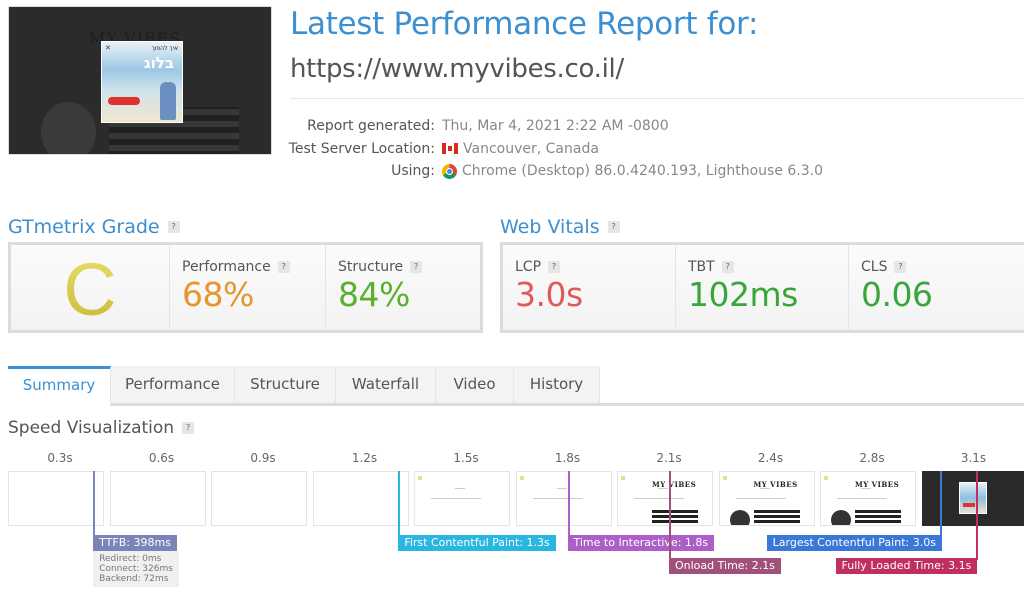 The width and height of the screenshot is (1024, 603). What do you see at coordinates (770, 458) in the screenshot?
I see `filmstrip-time-label: 2.4s` at bounding box center [770, 458].